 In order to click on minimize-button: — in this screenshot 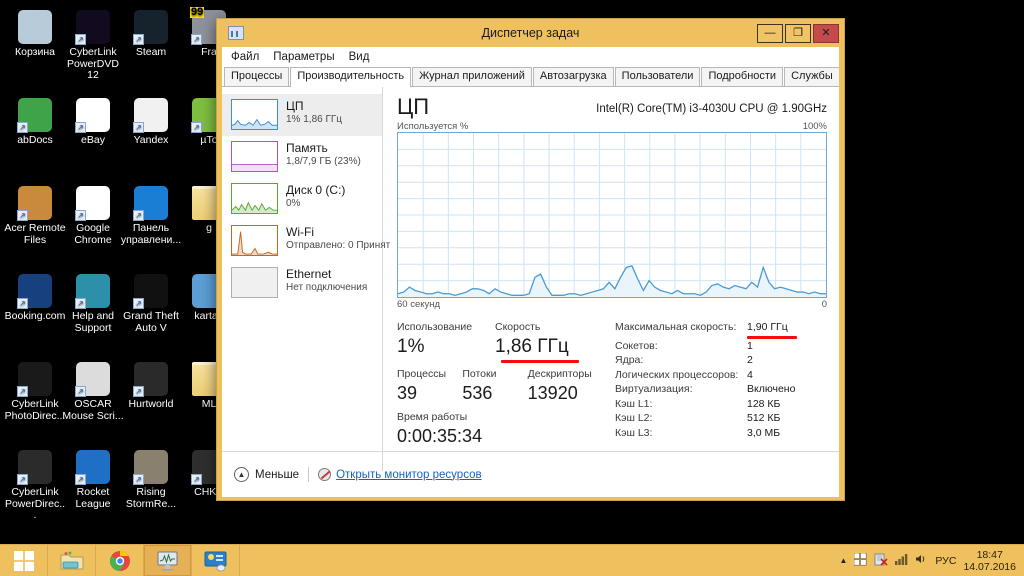, I will do `click(770, 33)`.